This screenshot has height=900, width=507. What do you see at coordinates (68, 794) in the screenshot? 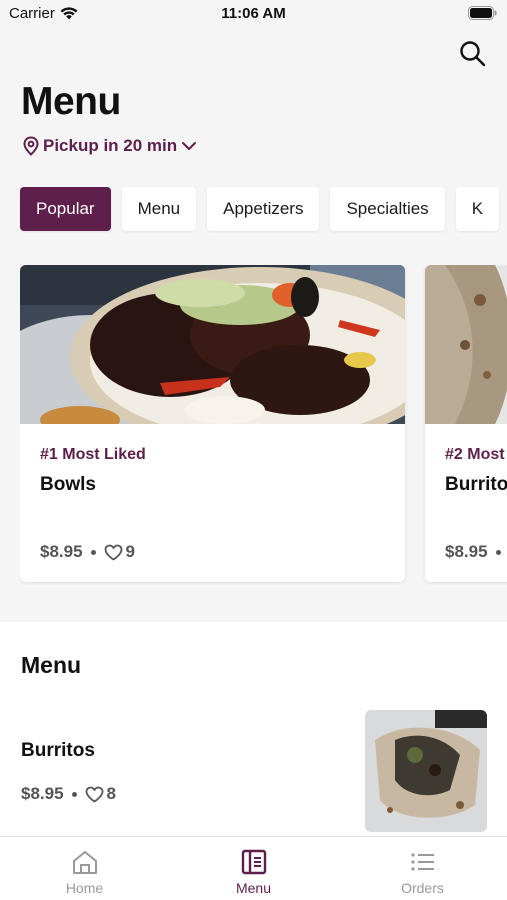
I see `item-meta: $8.95 8` at bounding box center [68, 794].